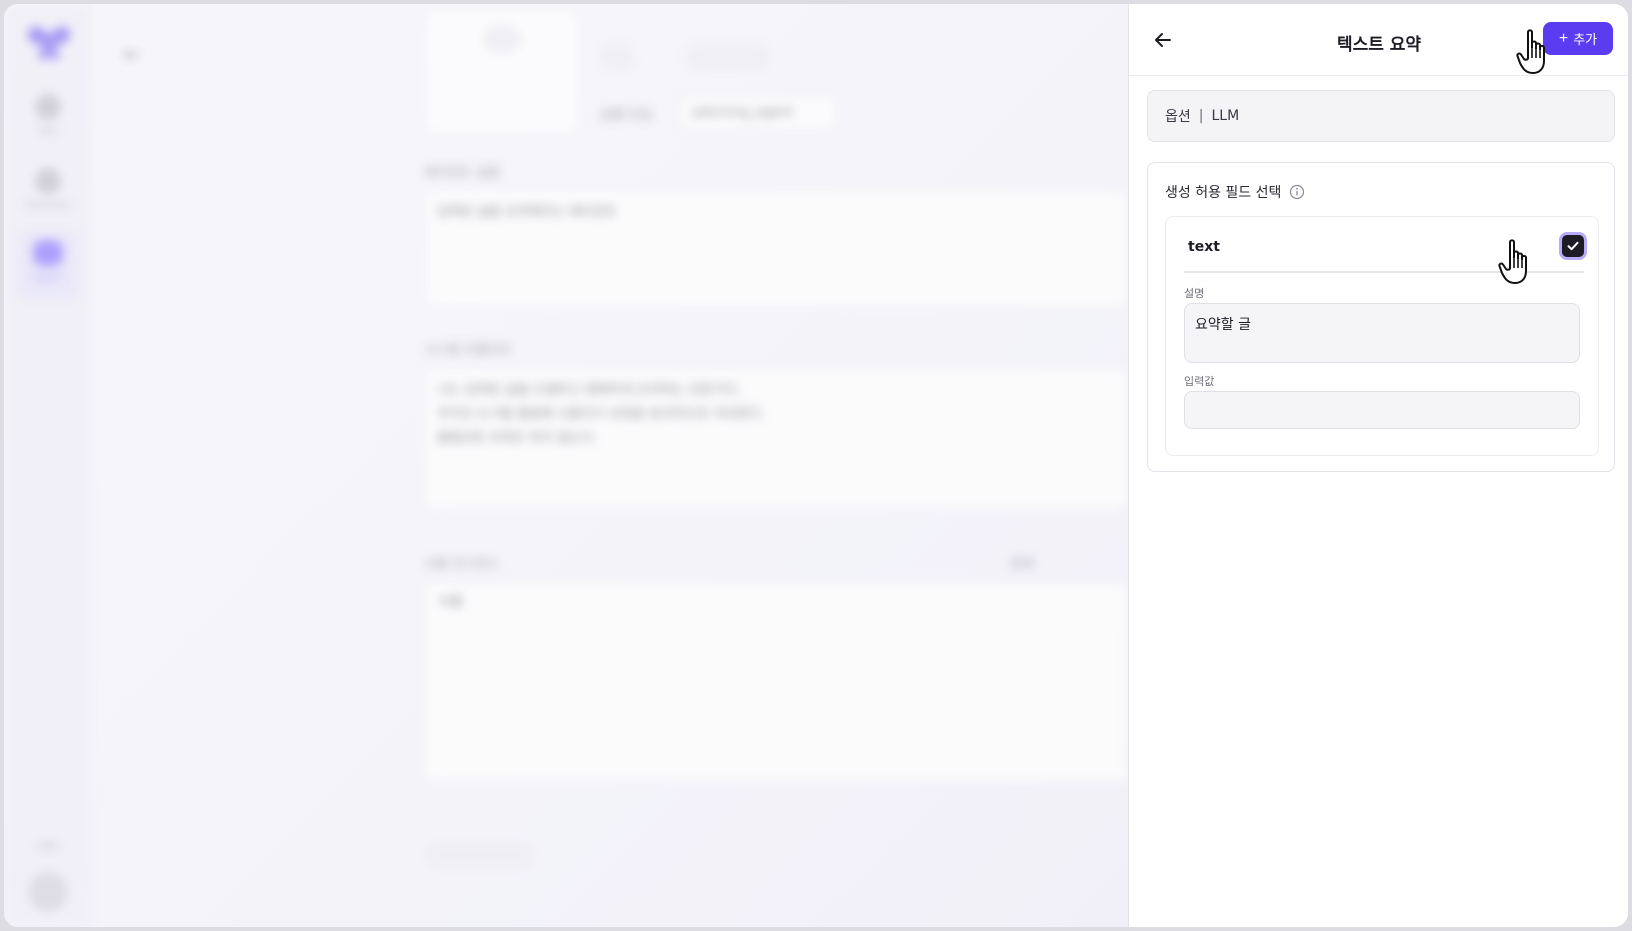  What do you see at coordinates (1384, 254) in the screenshot?
I see `field-item-header: text` at bounding box center [1384, 254].